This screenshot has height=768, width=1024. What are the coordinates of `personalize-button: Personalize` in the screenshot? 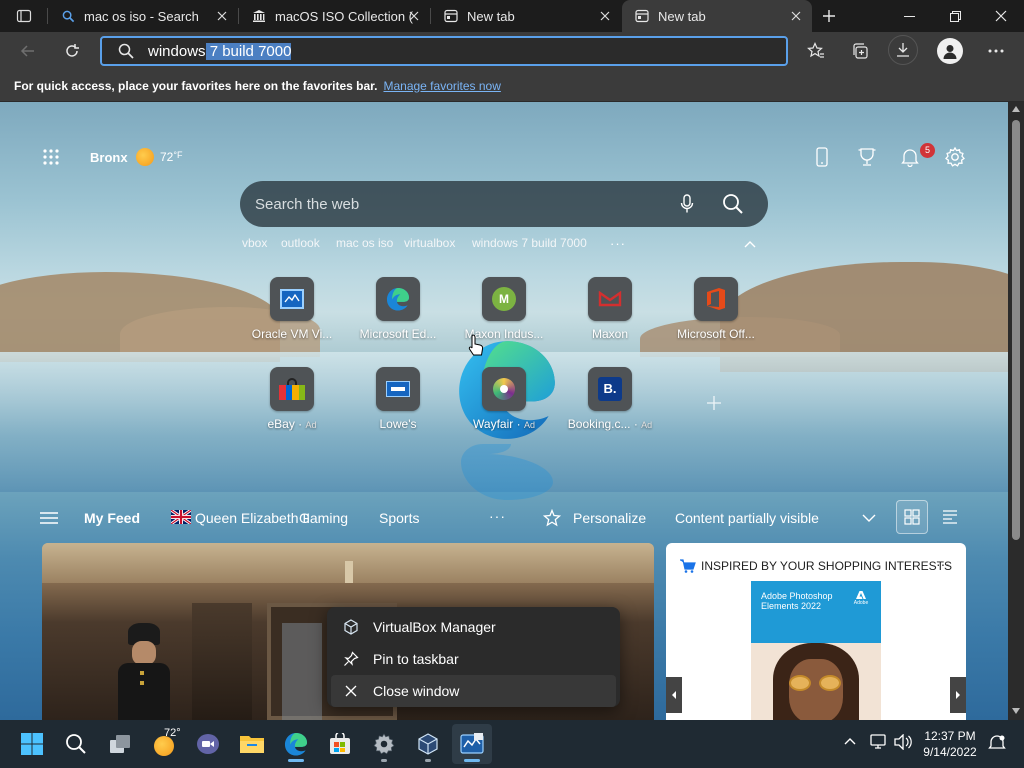 It's located at (609, 518).